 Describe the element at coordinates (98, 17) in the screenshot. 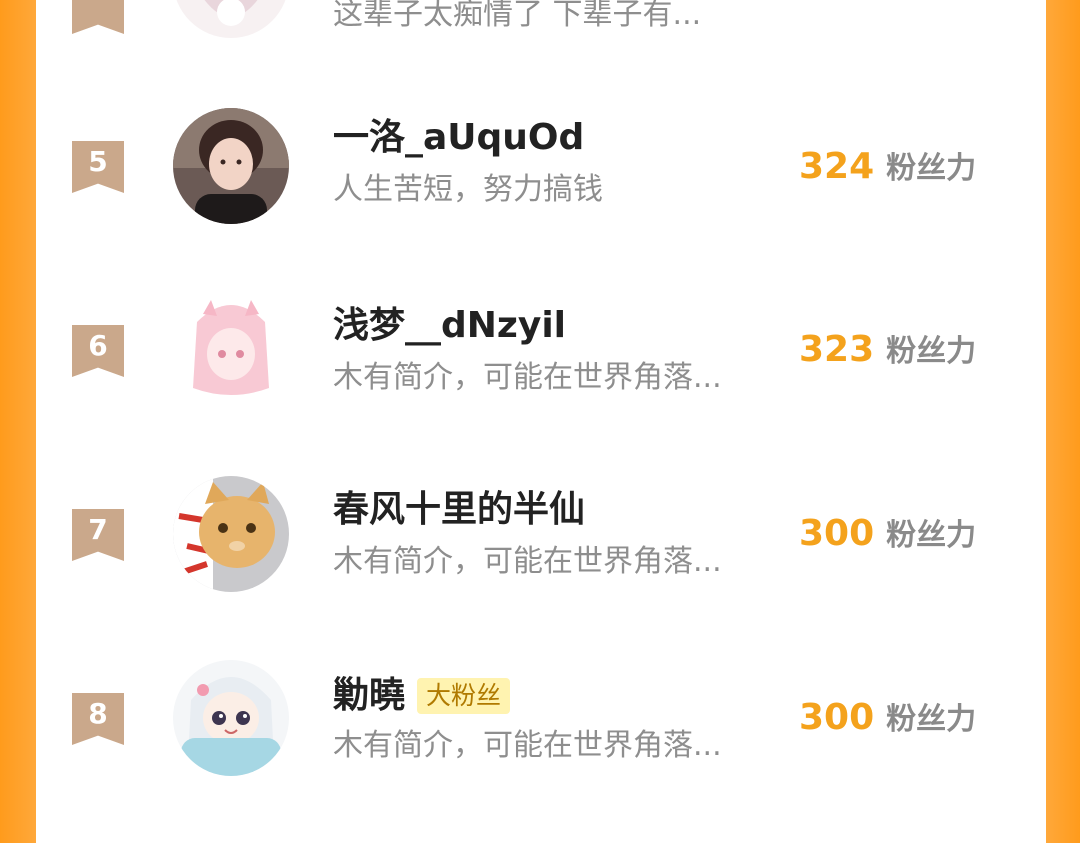

I see `rank-ribbon` at that location.